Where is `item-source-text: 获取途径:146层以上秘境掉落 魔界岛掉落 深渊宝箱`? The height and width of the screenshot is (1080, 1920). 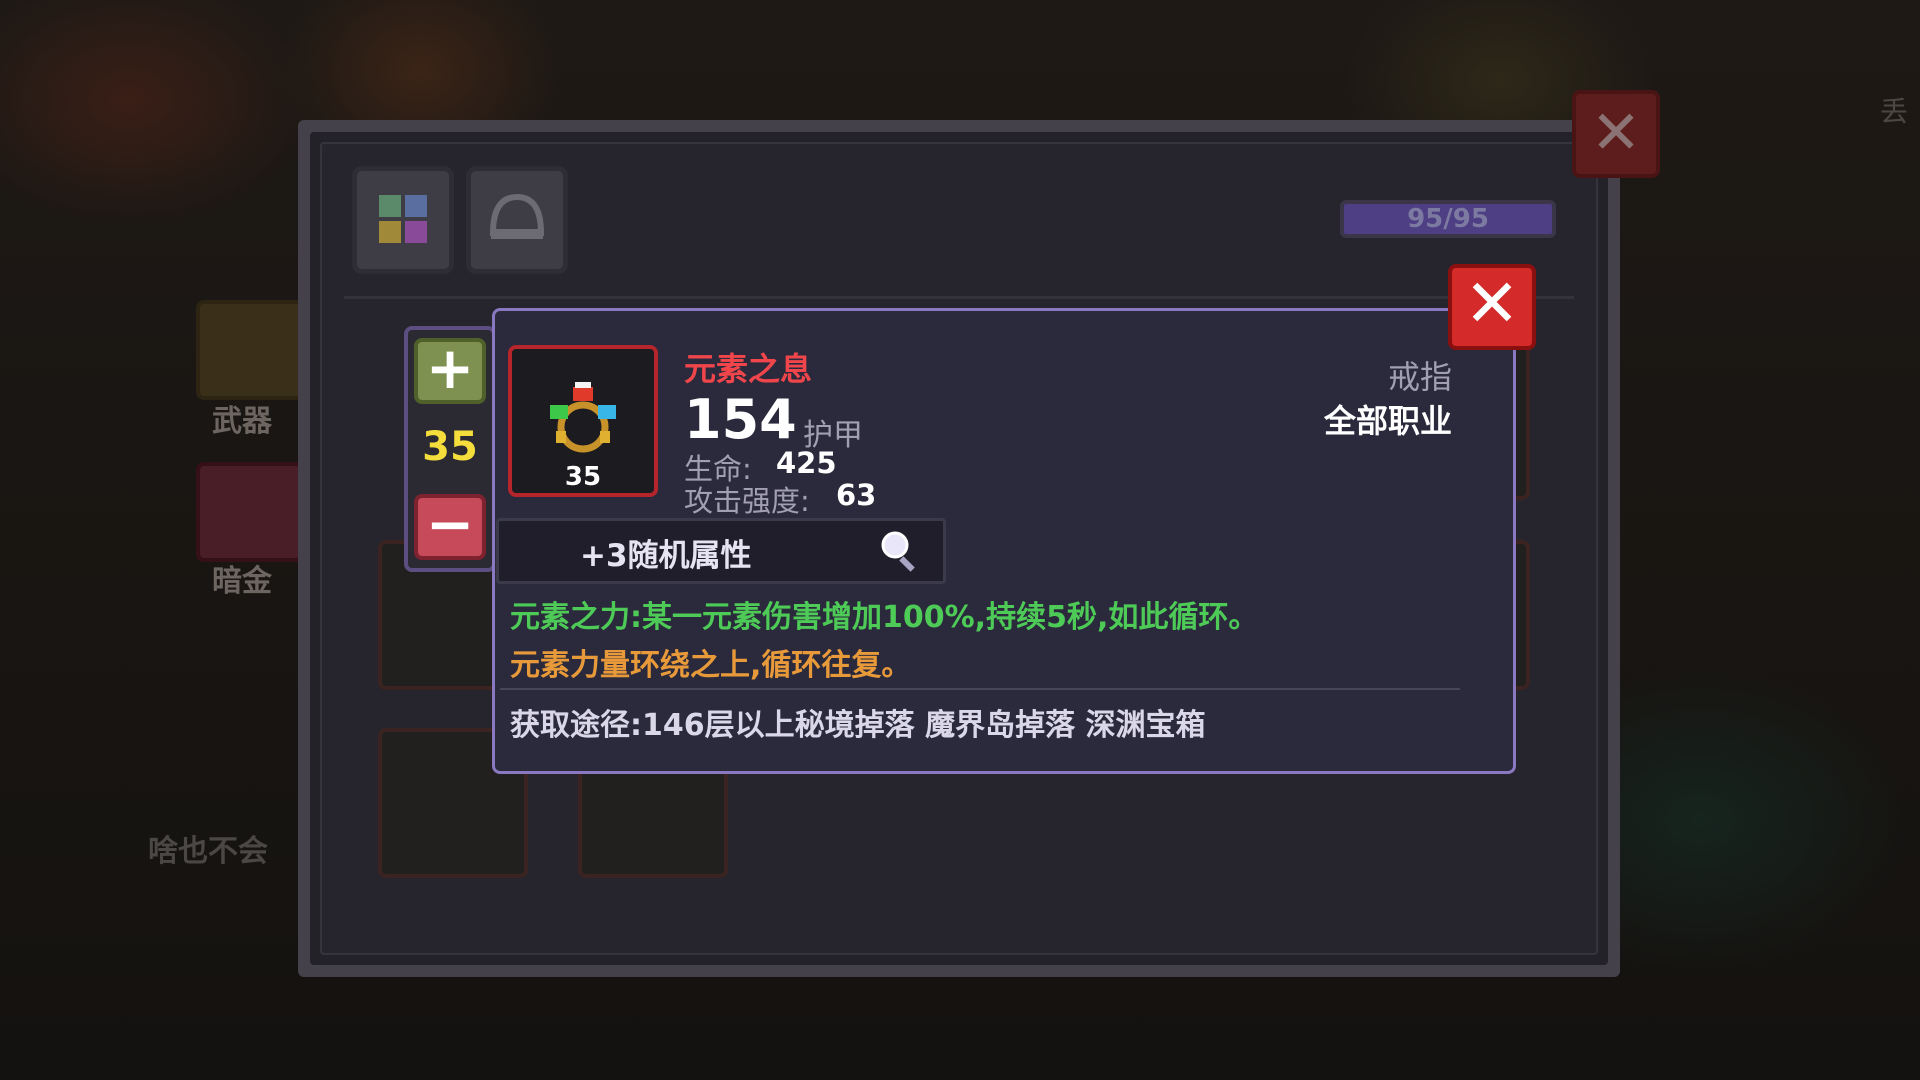
item-source-text: 获取途径:146层以上秘境掉落 魔界岛掉落 深渊宝箱 is located at coordinates (858, 725).